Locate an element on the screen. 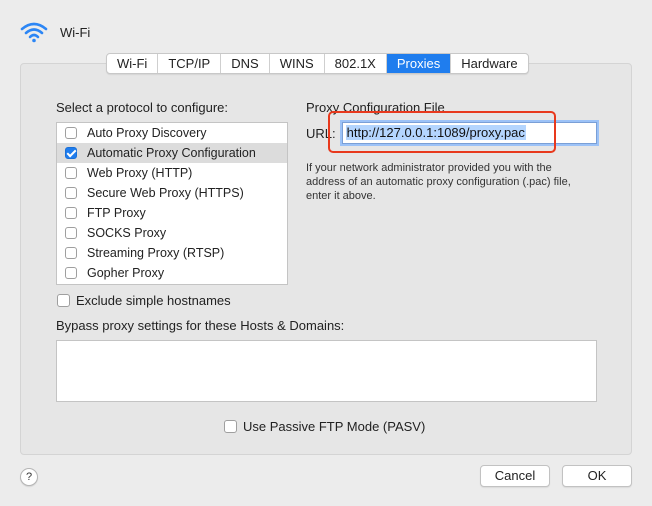  window-header: Wi-Fi is located at coordinates (55, 32).